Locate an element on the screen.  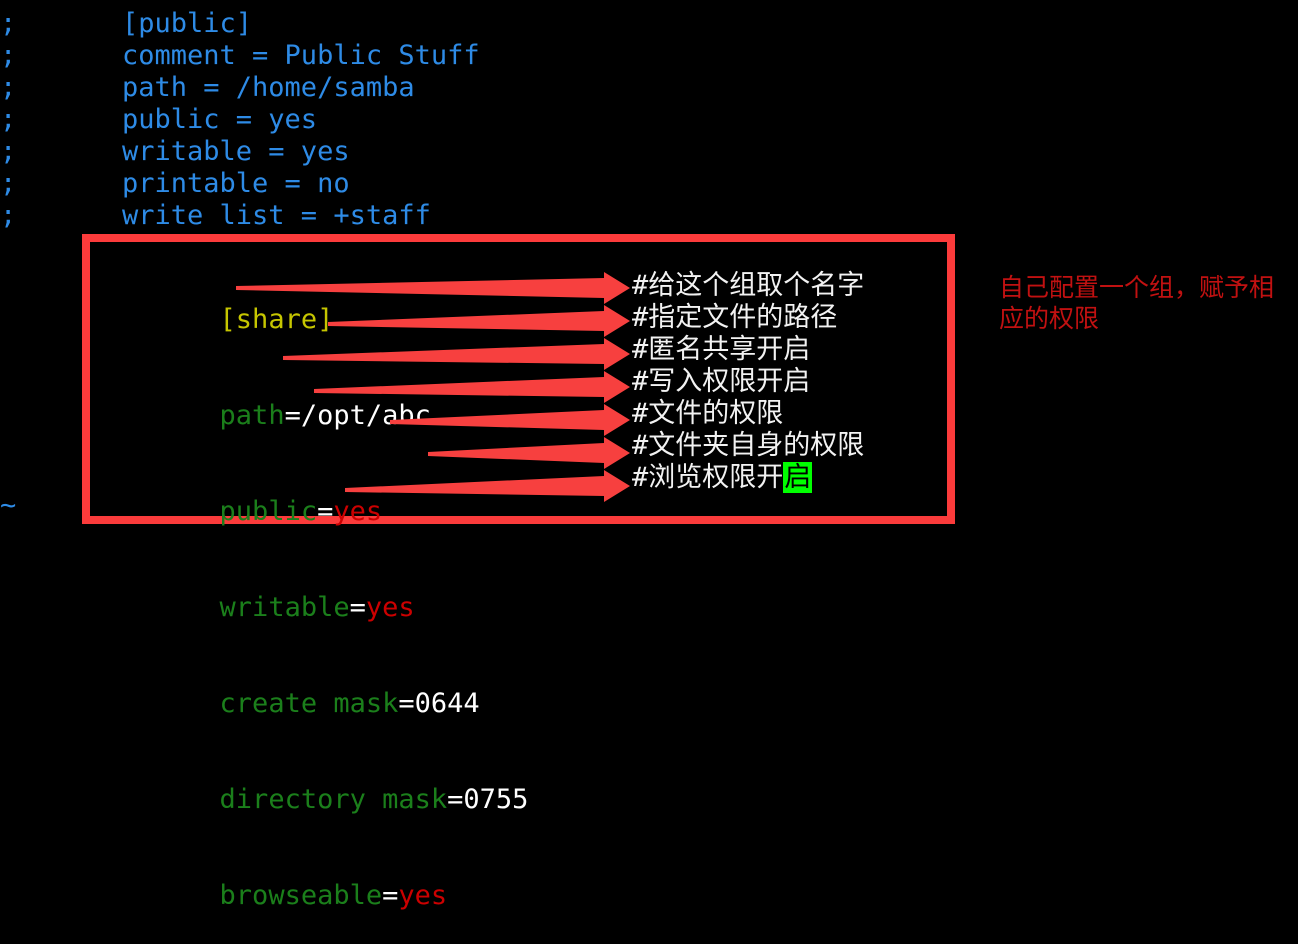
config-line-path: path=/opt/abc is located at coordinates (325, 416).